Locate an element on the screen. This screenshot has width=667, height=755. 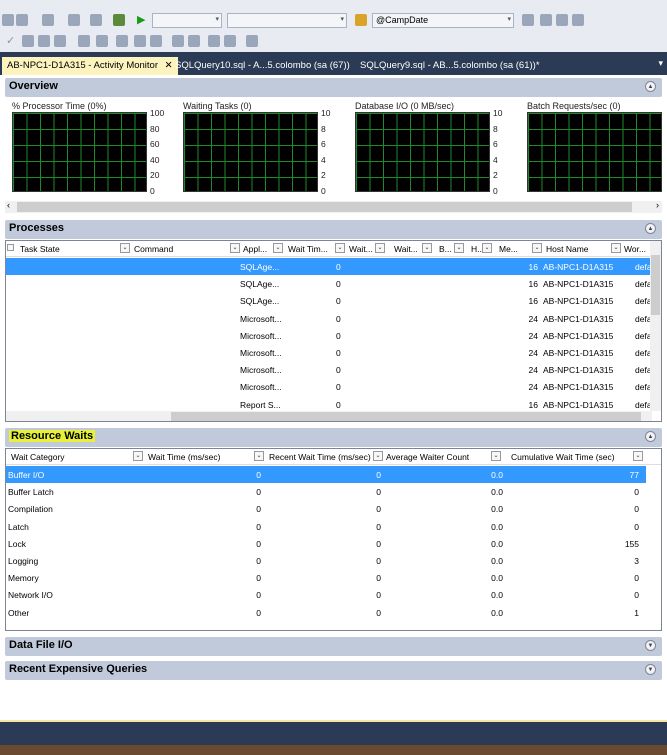
column-header: Cumulative Wait Time (sec) is located at coordinates (563, 457).